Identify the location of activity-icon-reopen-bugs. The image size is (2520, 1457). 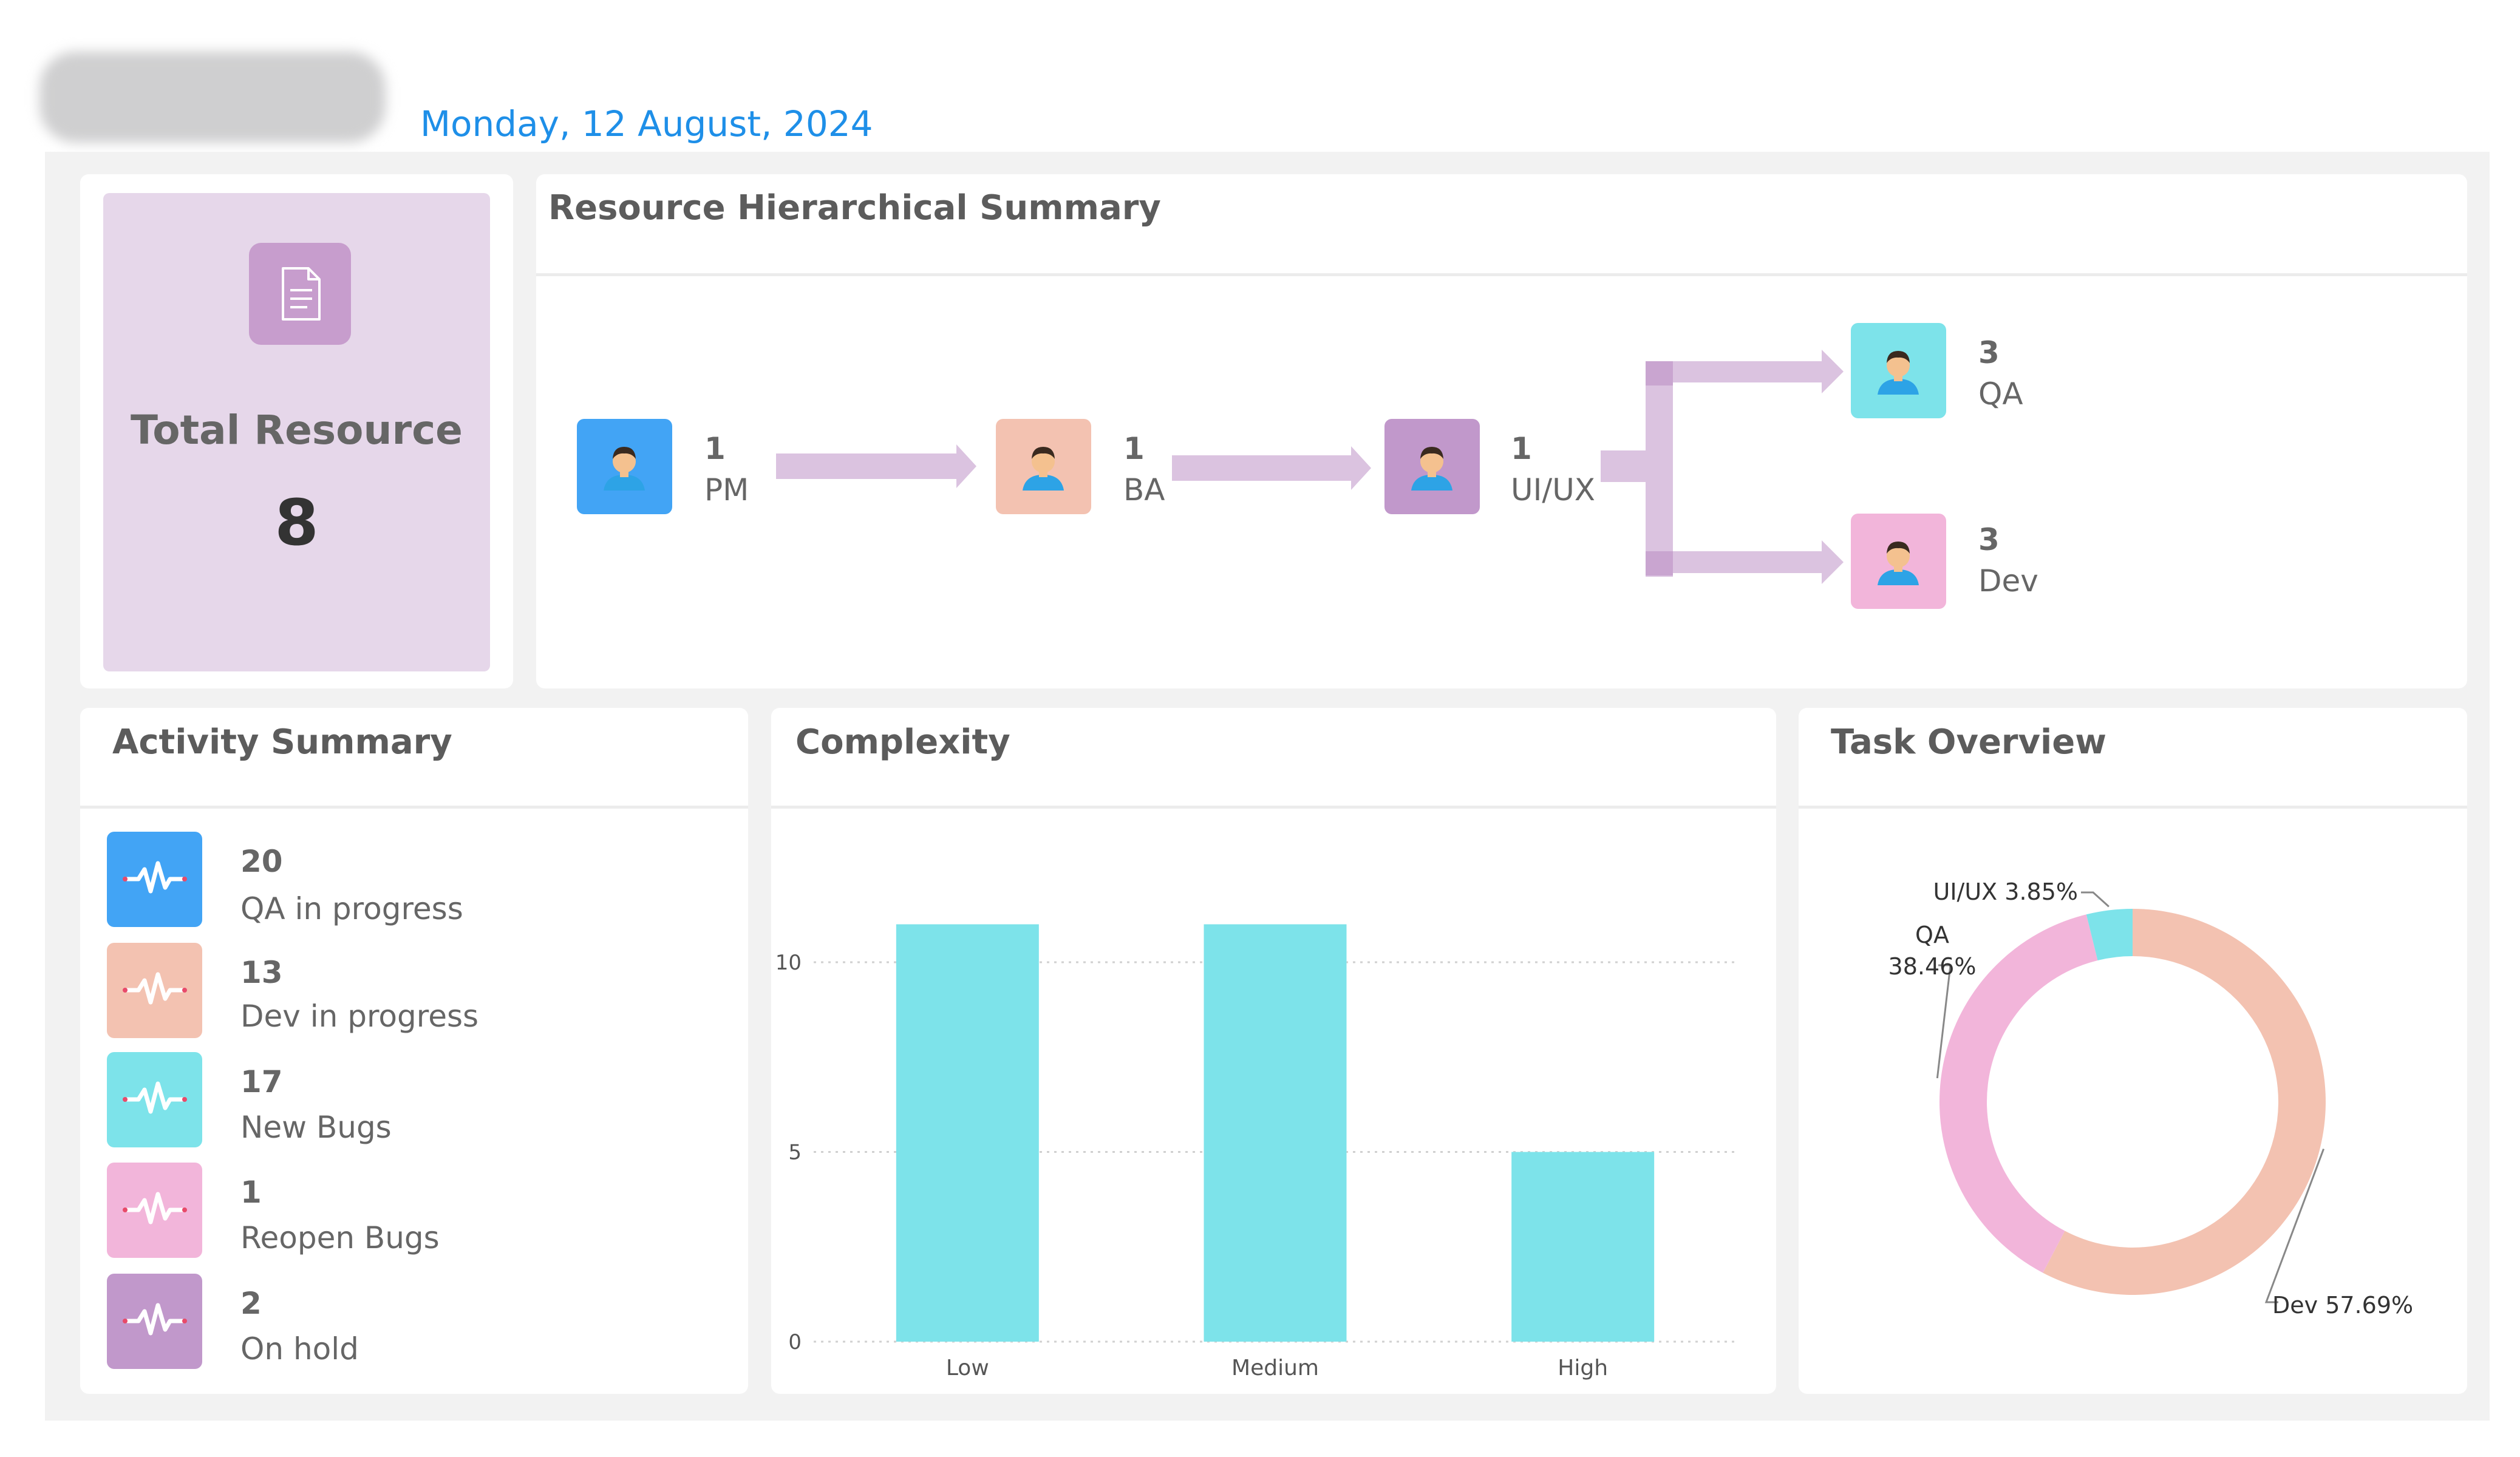
(154, 1210).